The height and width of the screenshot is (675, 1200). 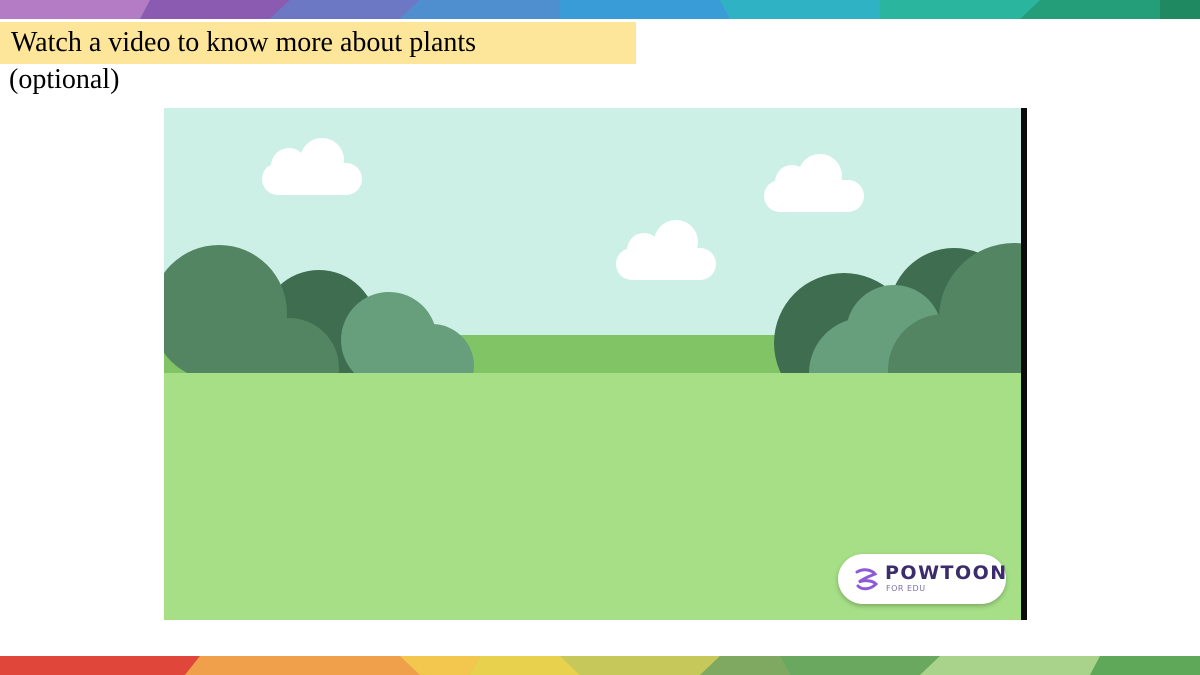 I want to click on badge-brand-sub: FOR EDU, so click(x=906, y=588).